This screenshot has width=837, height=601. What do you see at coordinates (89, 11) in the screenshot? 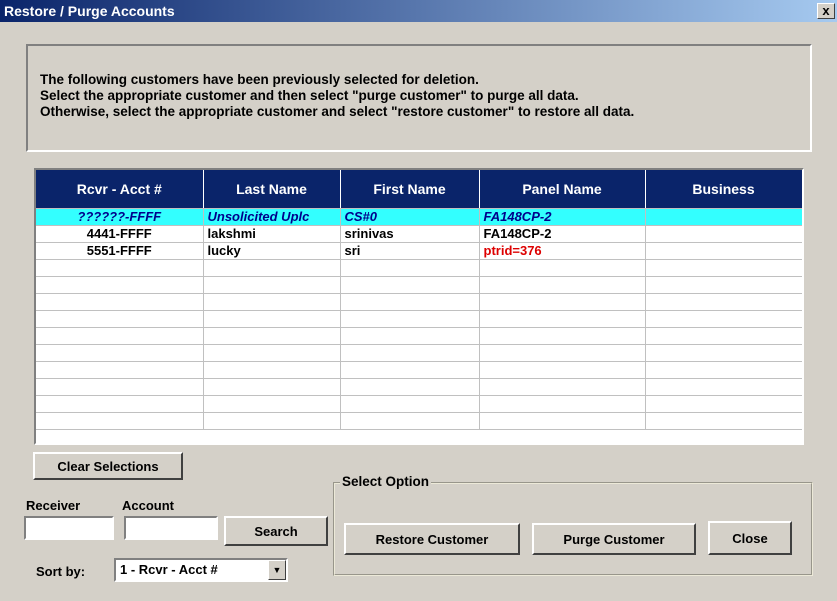
I see `window-title: Restore / Purge Accounts` at bounding box center [89, 11].